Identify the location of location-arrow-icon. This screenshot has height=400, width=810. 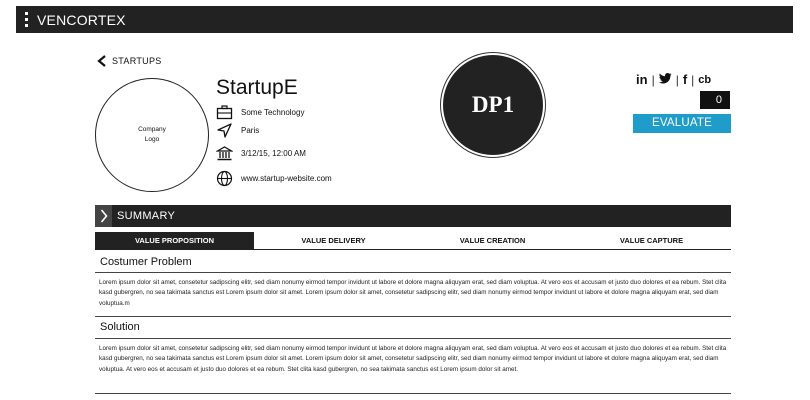
(224, 130).